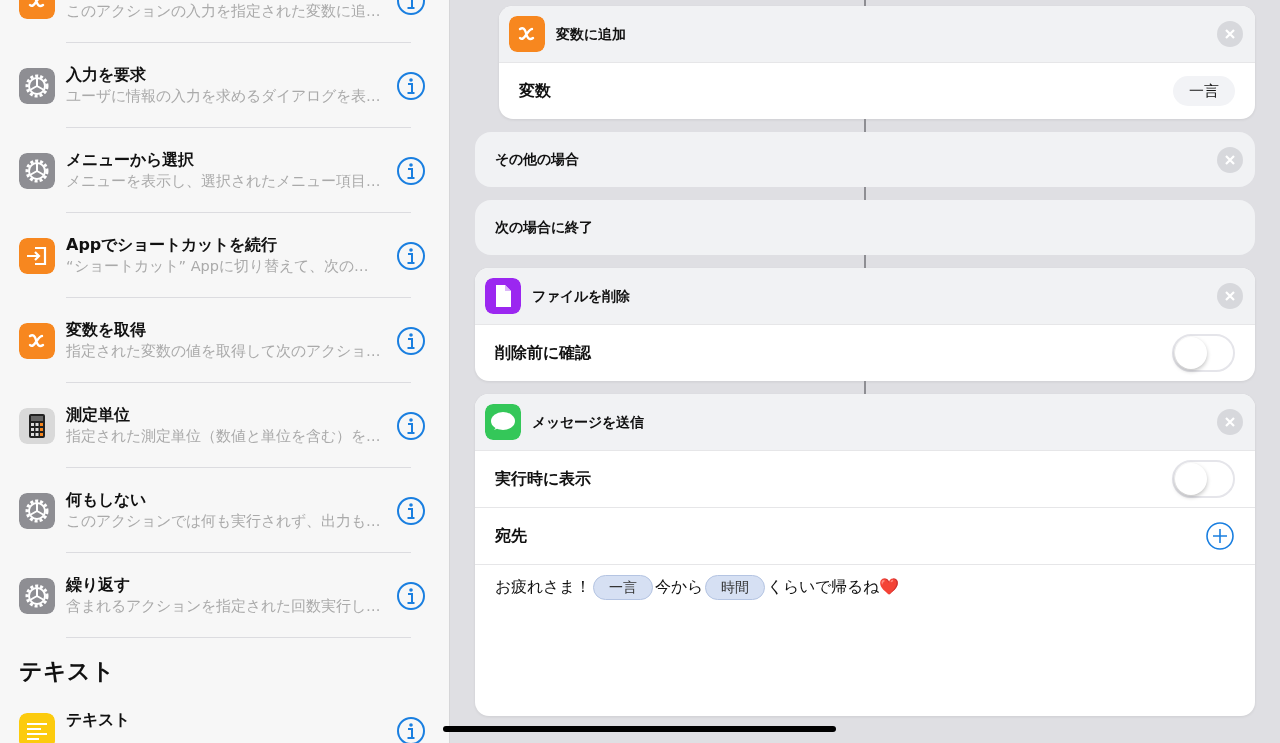 The width and height of the screenshot is (1280, 743). I want to click on action-title: 測定単位, so click(98, 415).